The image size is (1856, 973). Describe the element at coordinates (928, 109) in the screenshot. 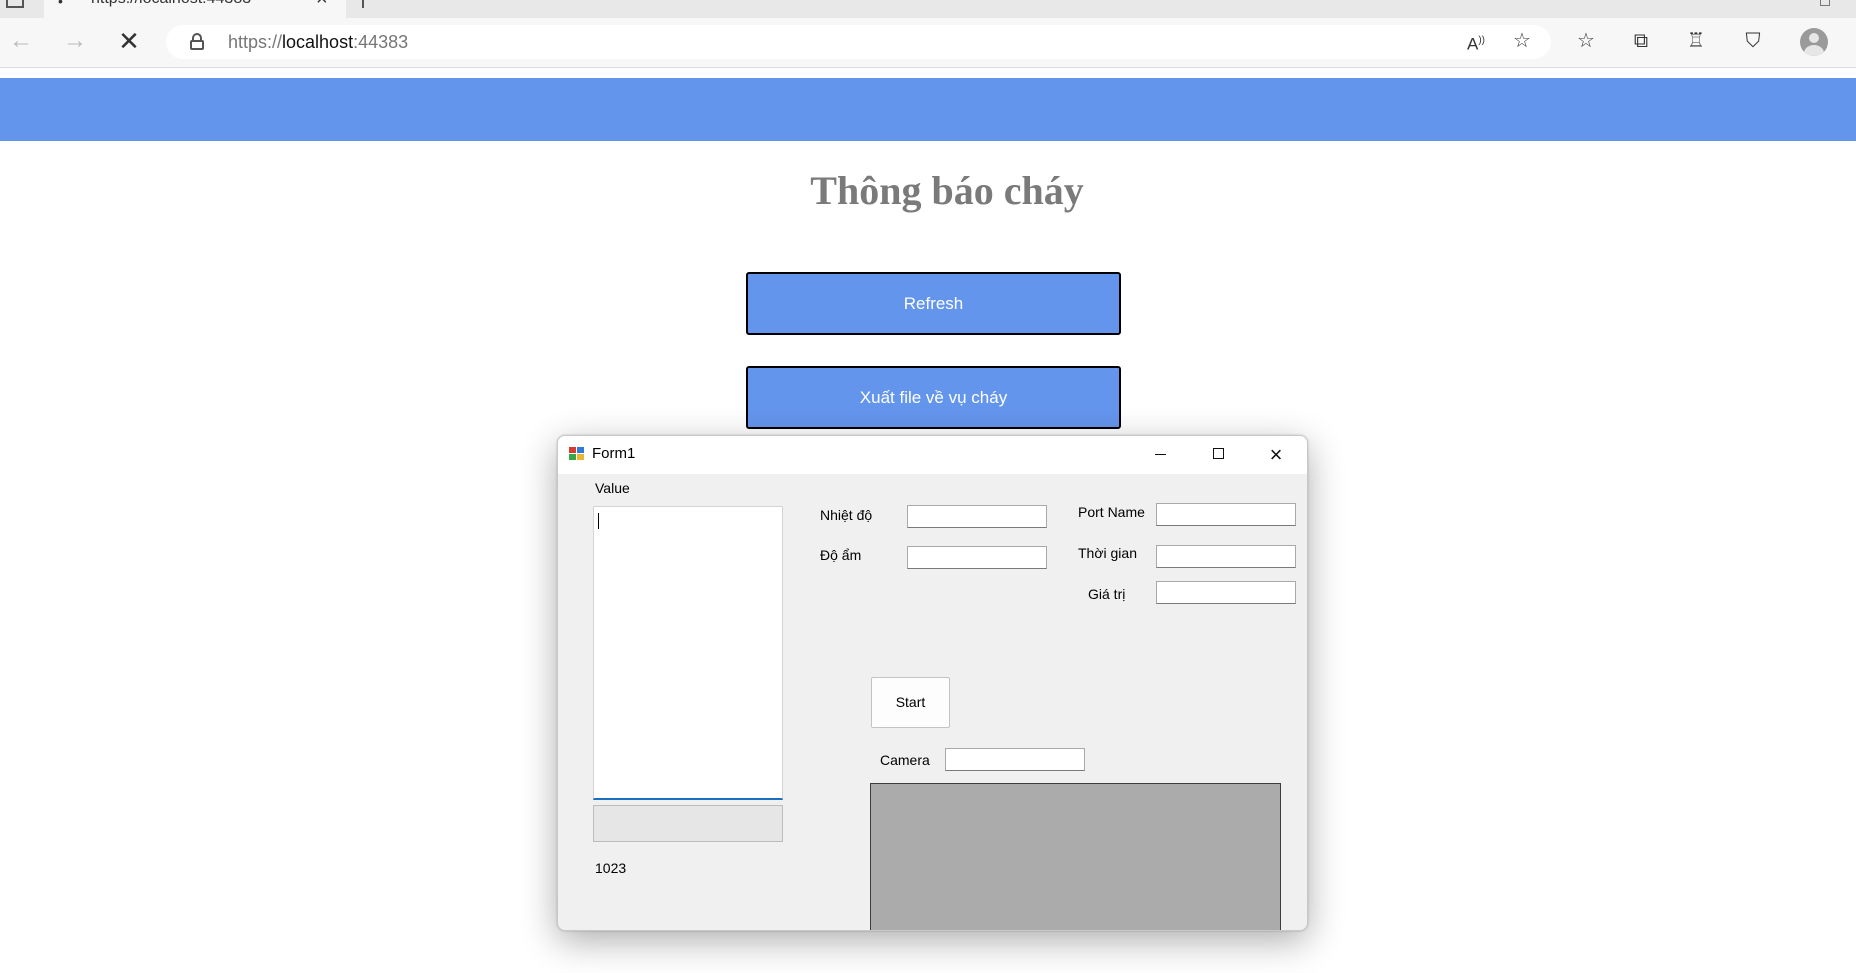

I see `page-header-banner` at that location.